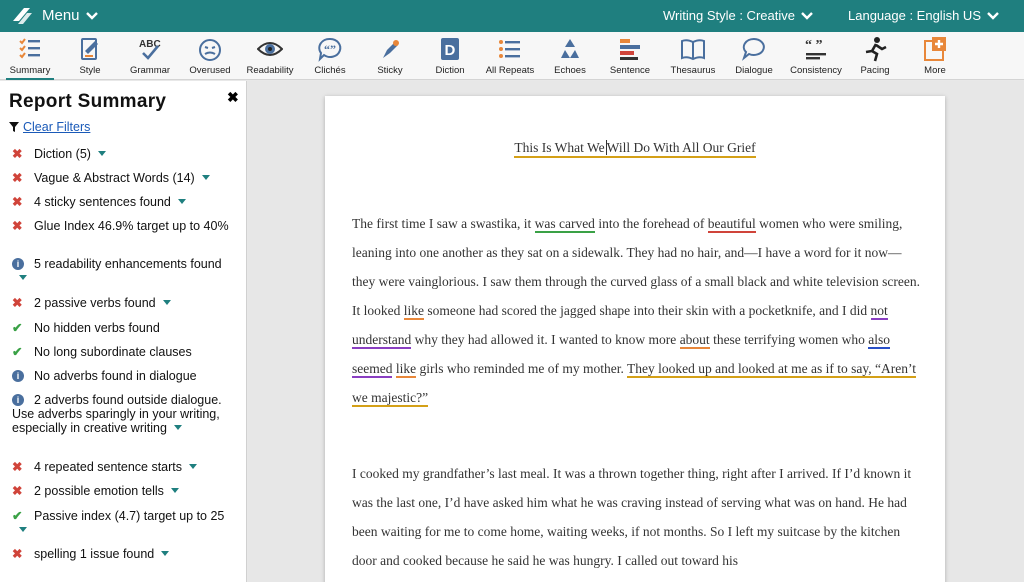  I want to click on tool-label: Readability, so click(270, 70).